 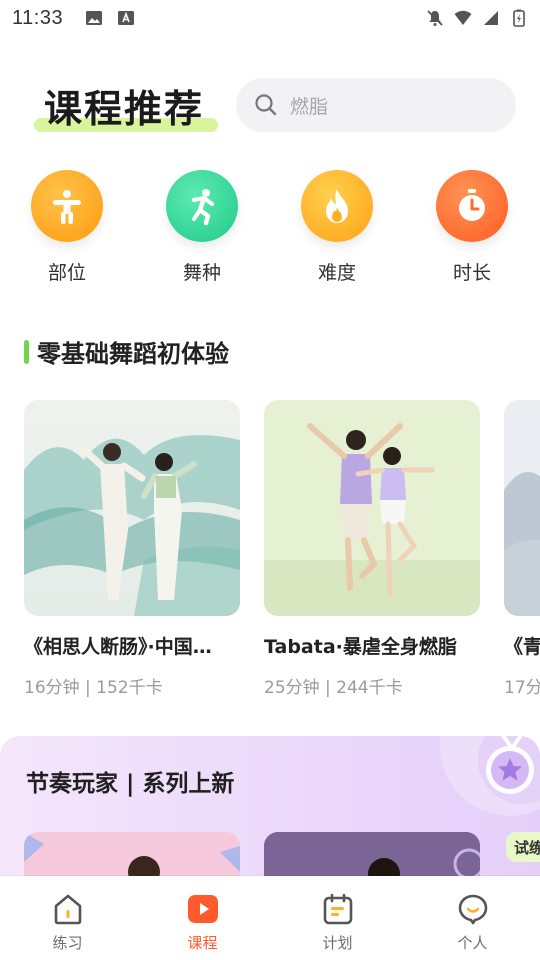 What do you see at coordinates (309, 106) in the screenshot?
I see `search-placeholder: 燃脂` at bounding box center [309, 106].